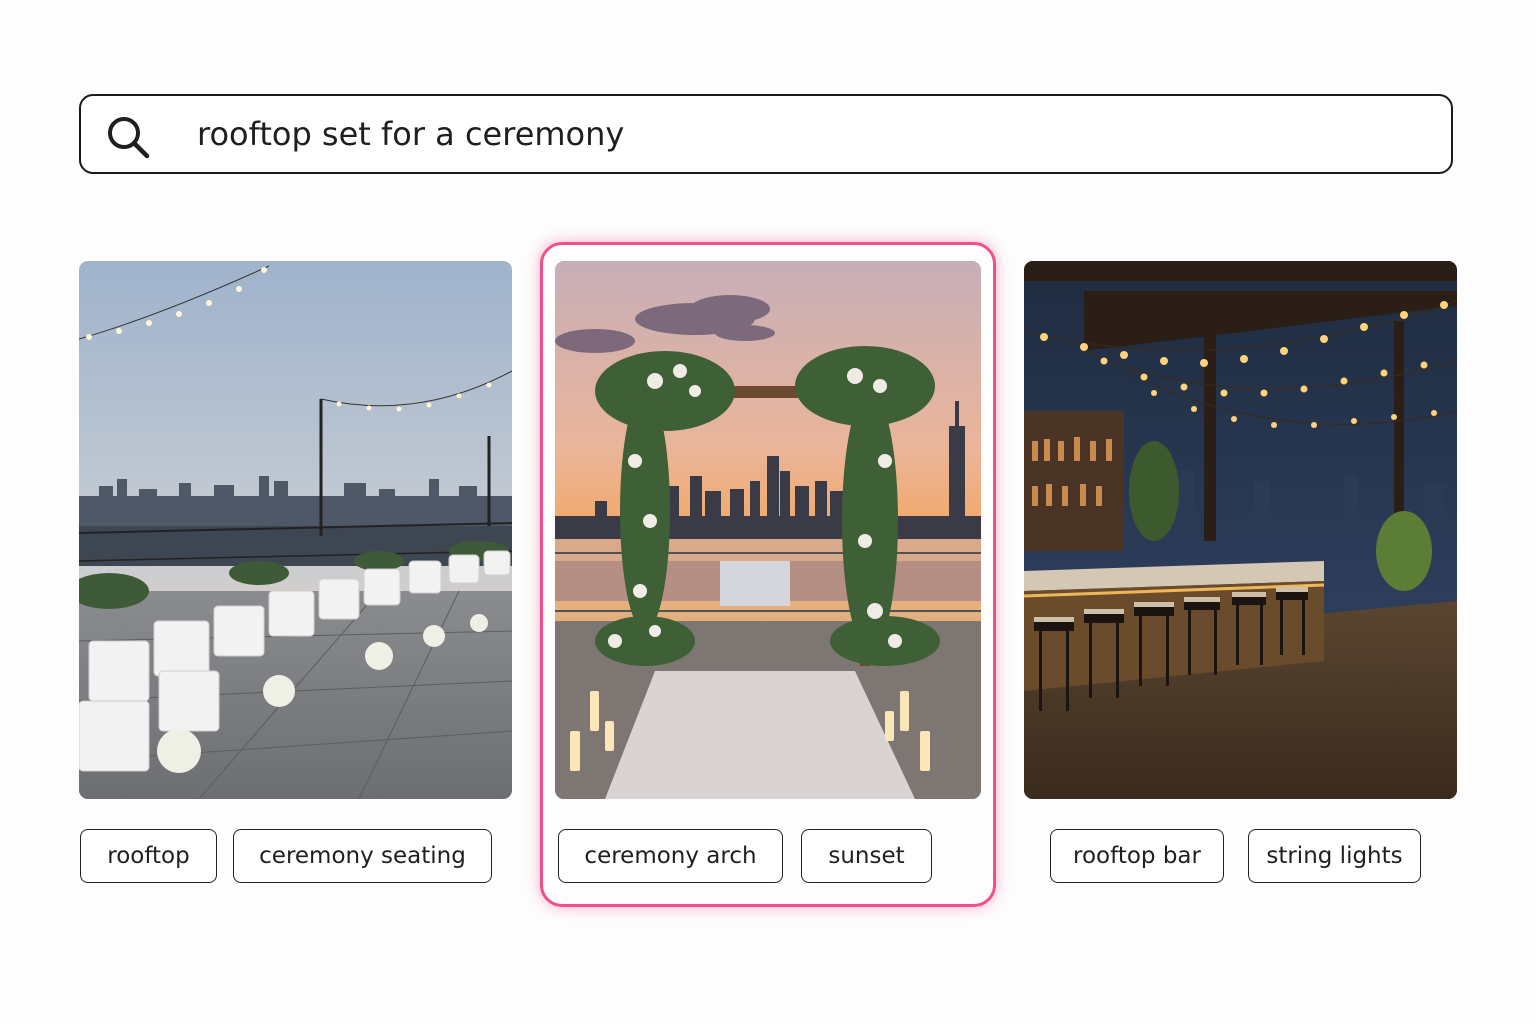 This screenshot has width=1536, height=1024. Describe the element at coordinates (128, 137) in the screenshot. I see `search-icon` at that location.